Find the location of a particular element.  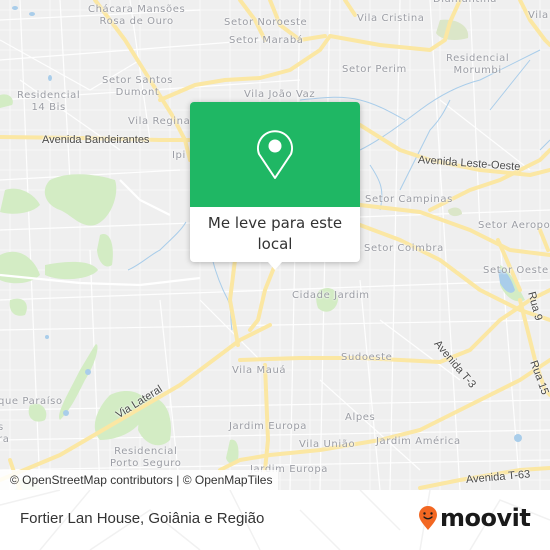

place-label-vila-maua: Vila Mauá is located at coordinates (259, 370).